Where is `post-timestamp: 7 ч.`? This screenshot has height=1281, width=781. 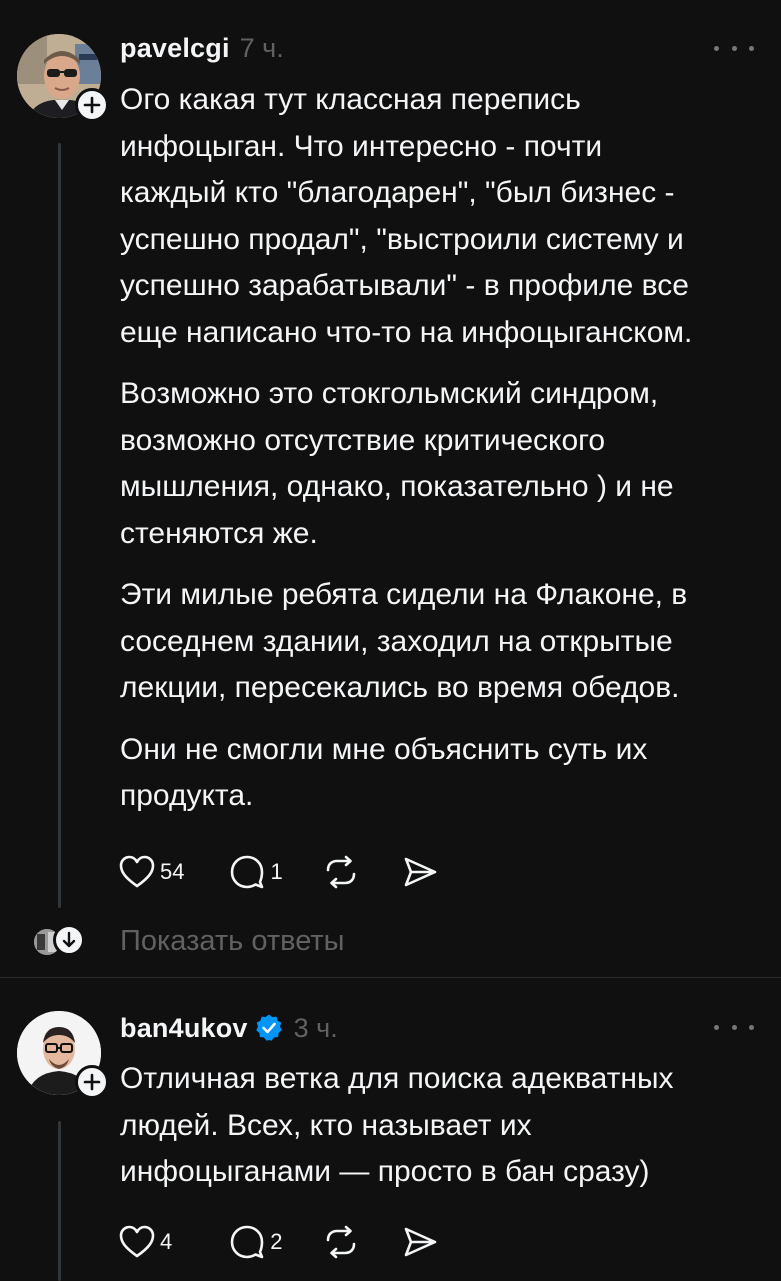 post-timestamp: 7 ч. is located at coordinates (261, 47).